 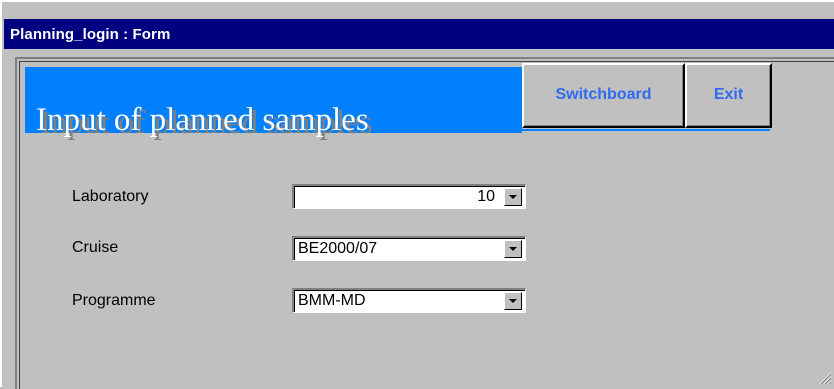 I want to click on window-title: Planning_login : Form, so click(x=90, y=34).